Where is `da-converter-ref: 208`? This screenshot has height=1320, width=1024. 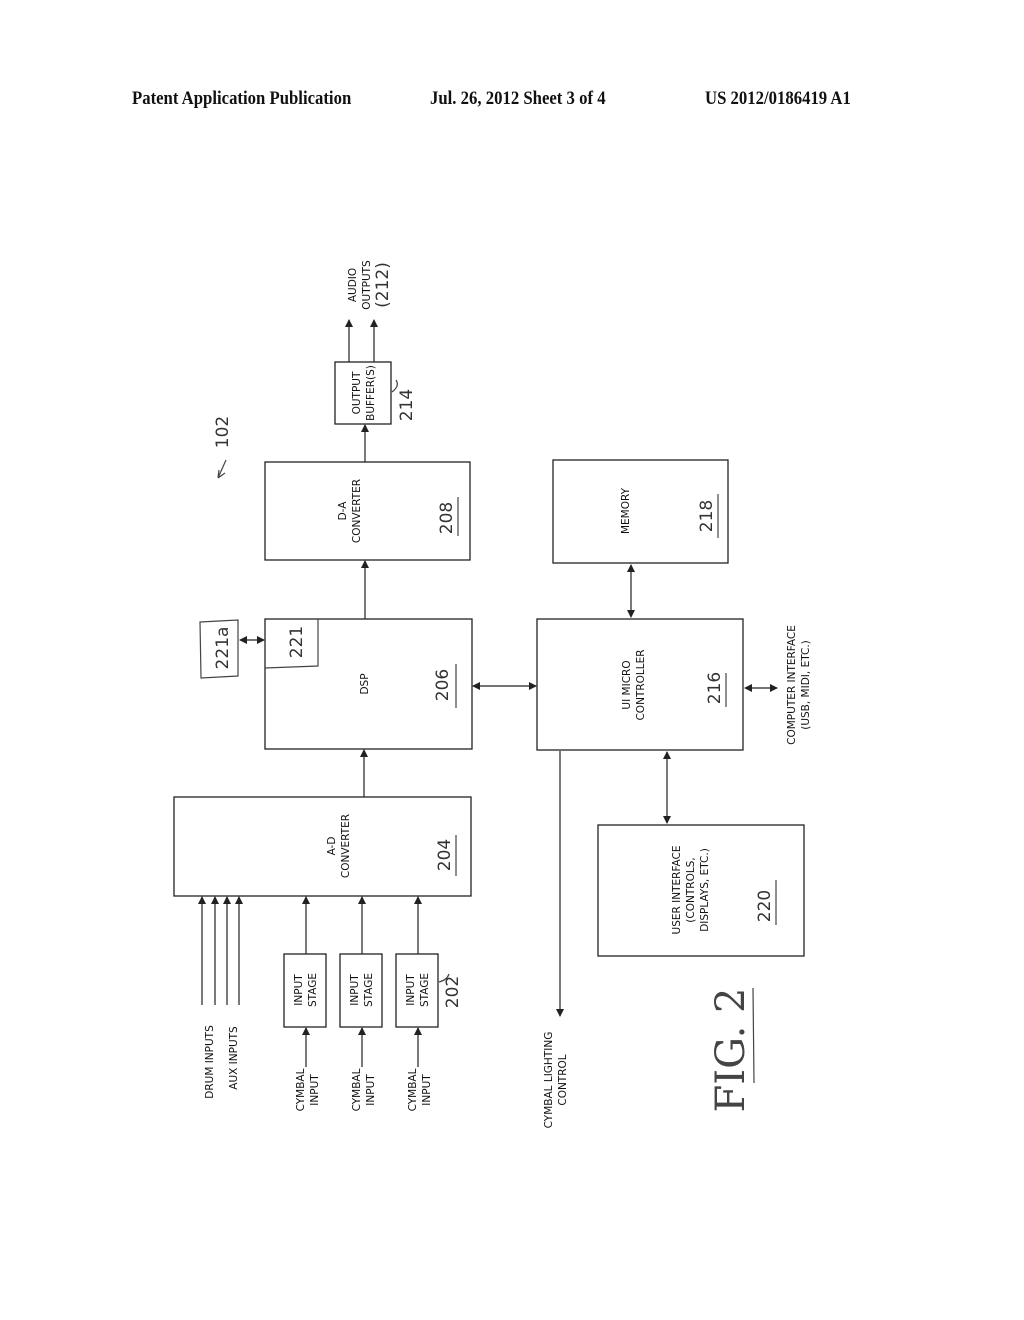 da-converter-ref: 208 is located at coordinates (447, 518).